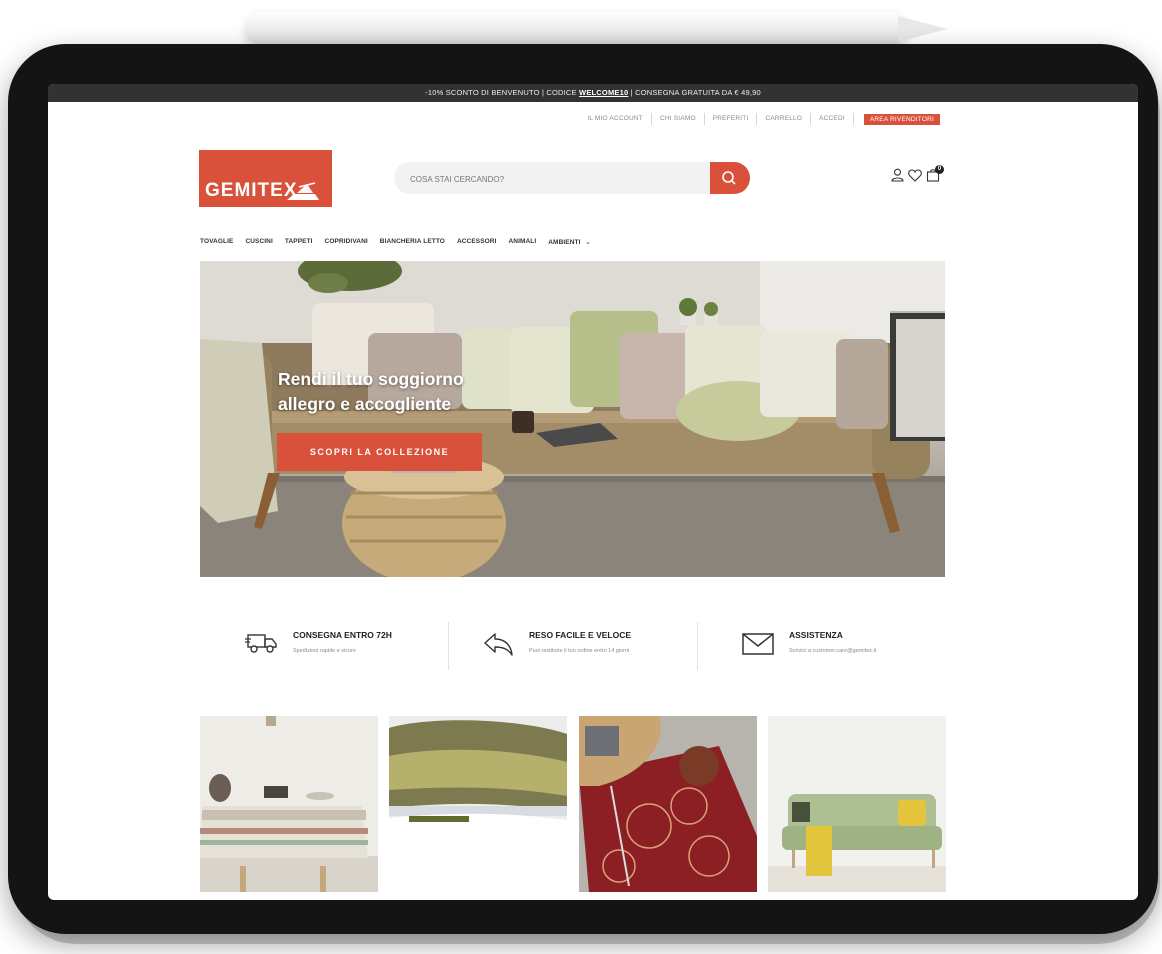 The image size is (1162, 954). I want to click on announcement-suffix: | CONSEGNA GRATUITA DA € 49,90, so click(694, 92).